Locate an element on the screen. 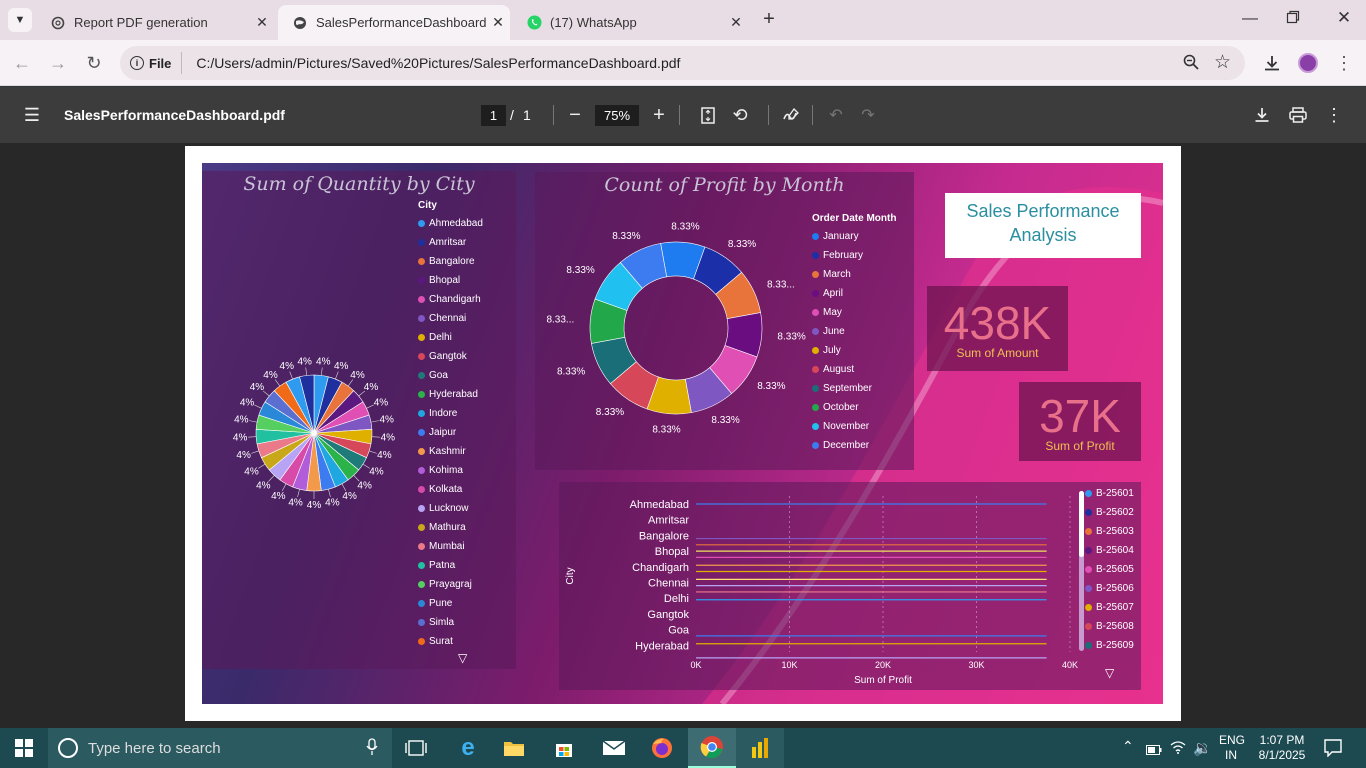 The image size is (1366, 768). annotate-pen-icon is located at coordinates (791, 115).